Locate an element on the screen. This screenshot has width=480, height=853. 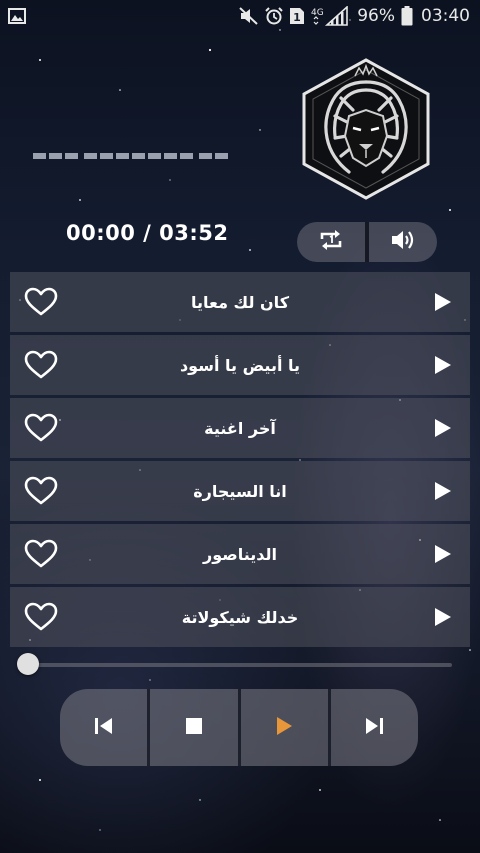
status-right: 1 4G 96% 03:40 is located at coordinates (354, 16).